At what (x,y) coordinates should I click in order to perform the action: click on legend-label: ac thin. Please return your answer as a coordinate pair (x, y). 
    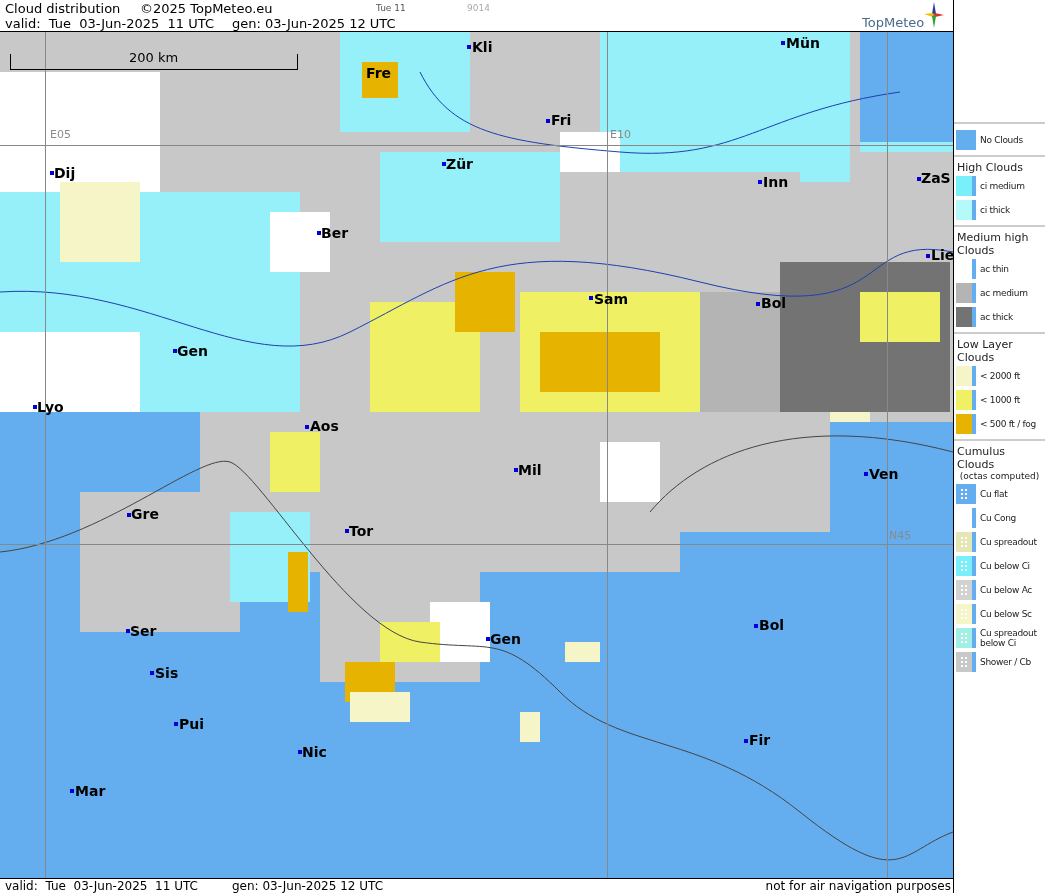
    Looking at the image, I should click on (994, 269).